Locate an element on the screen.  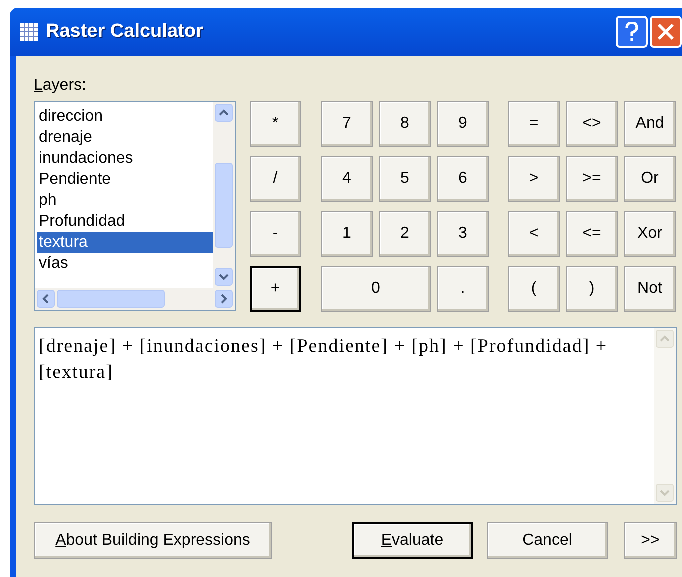
keypad-key: 6 is located at coordinates (463, 179).